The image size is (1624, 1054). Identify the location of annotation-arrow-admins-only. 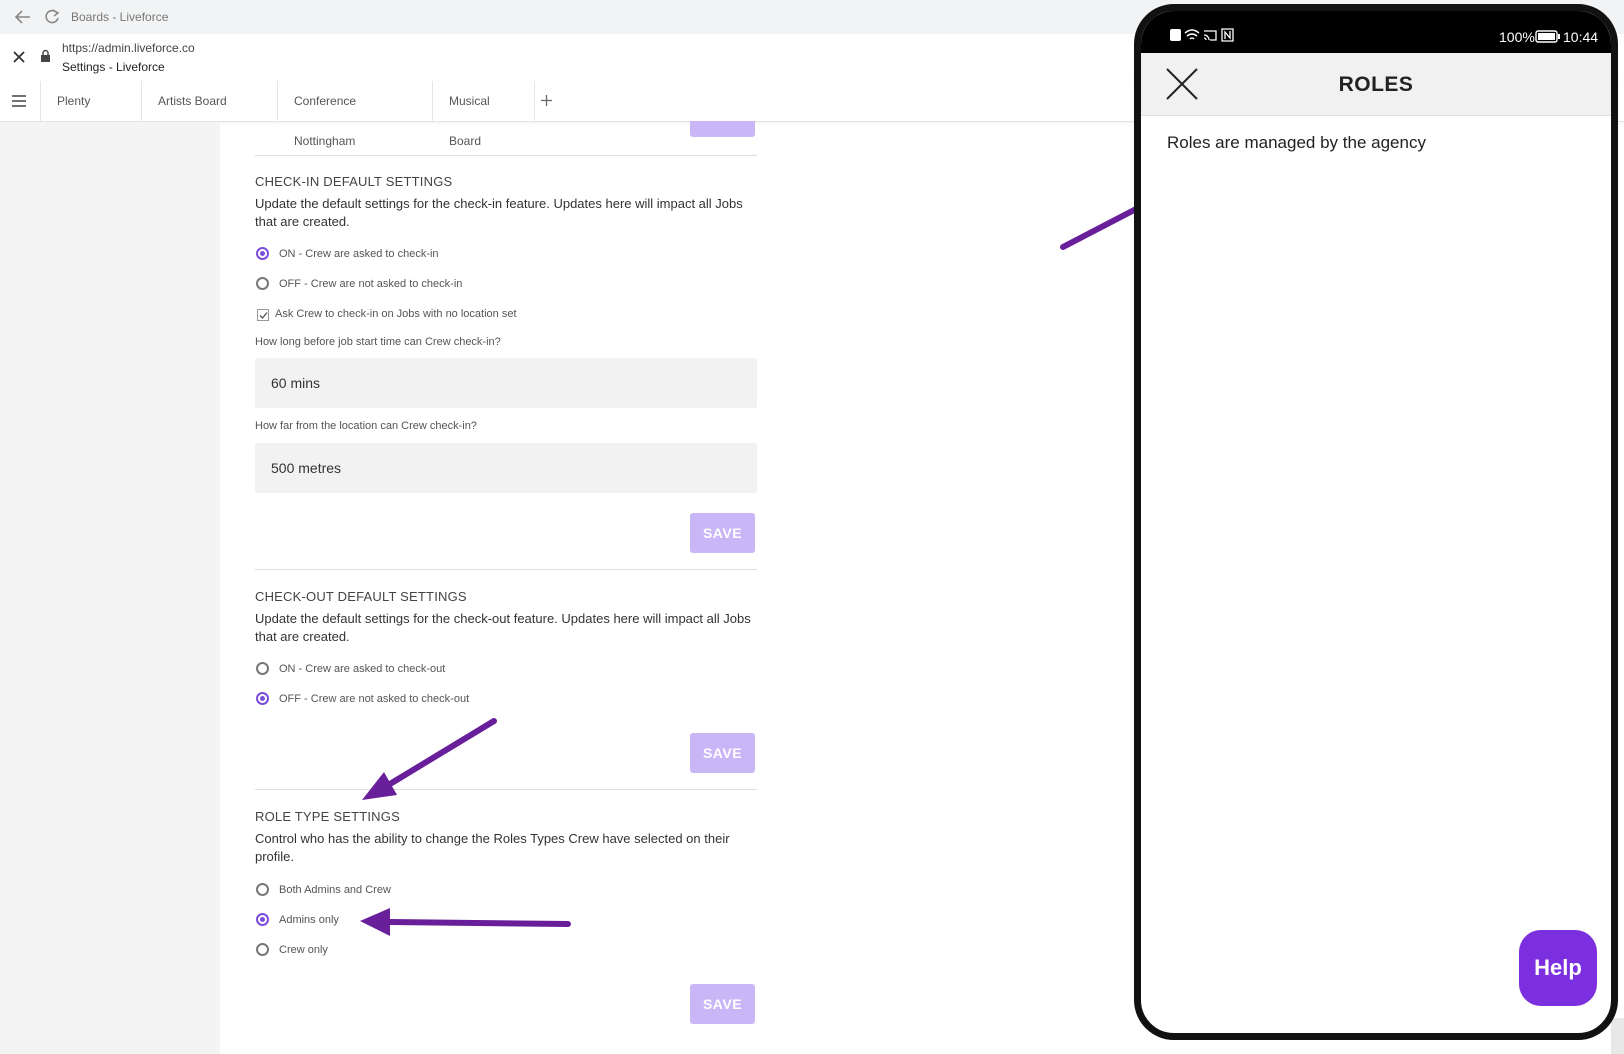
(465, 922).